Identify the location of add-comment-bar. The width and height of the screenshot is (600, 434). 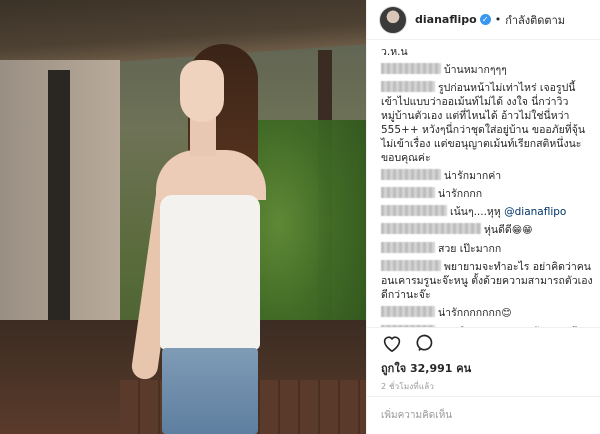
(483, 415).